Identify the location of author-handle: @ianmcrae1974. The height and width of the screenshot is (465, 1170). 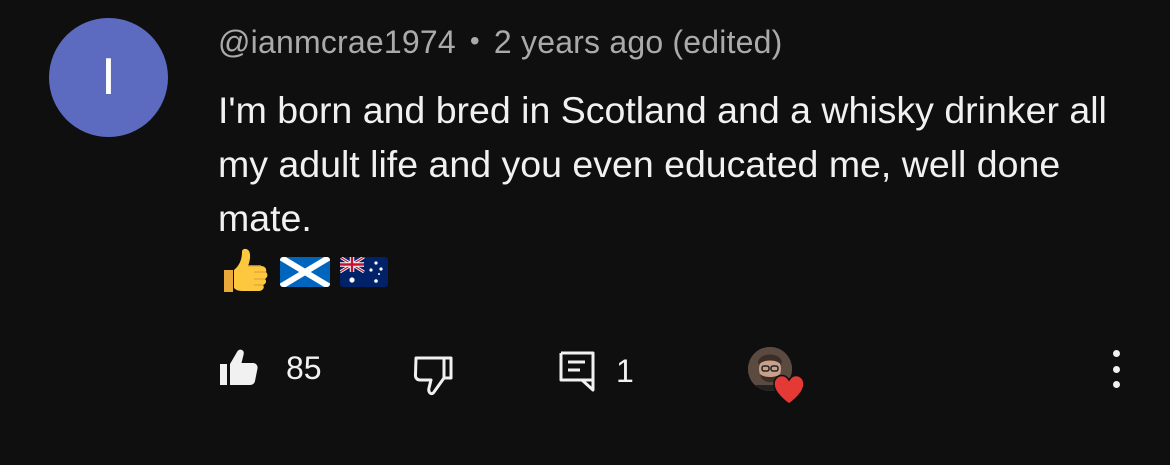
(337, 42).